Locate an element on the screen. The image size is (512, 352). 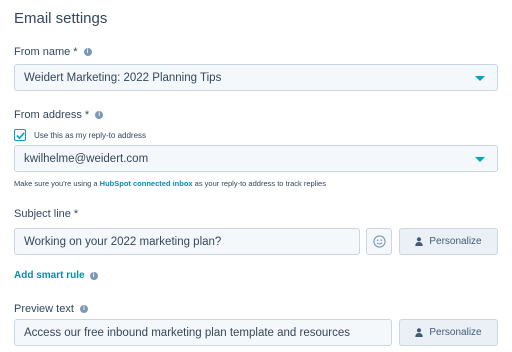
from-name-select: Weidert Marketing: 2022 Planning Tips is located at coordinates (256, 77).